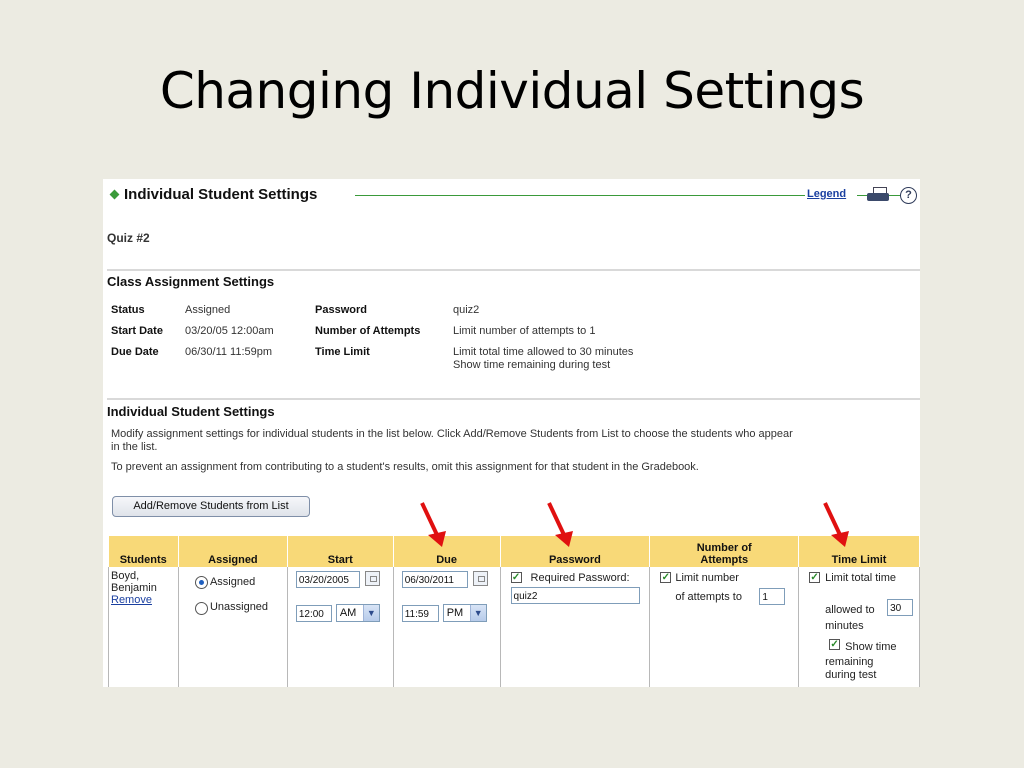  Describe the element at coordinates (447, 627) in the screenshot. I see `due-cell: 06/30/2011 11:59 PM ▼` at that location.